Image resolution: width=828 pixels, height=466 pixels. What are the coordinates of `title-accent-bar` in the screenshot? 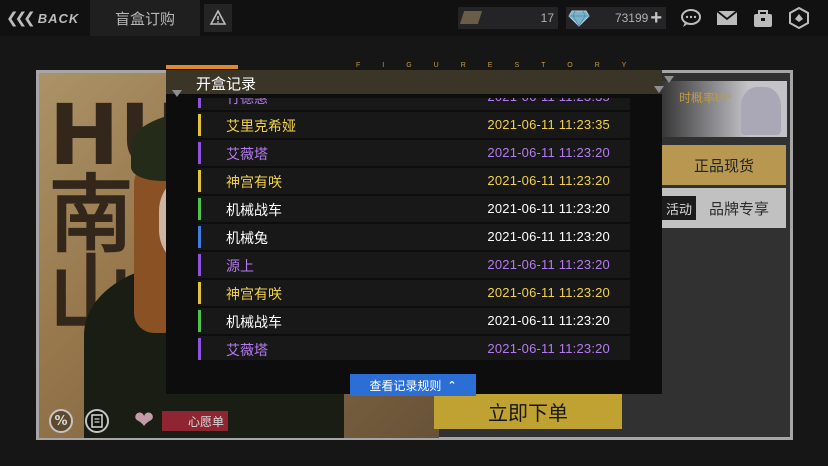 It's located at (202, 67).